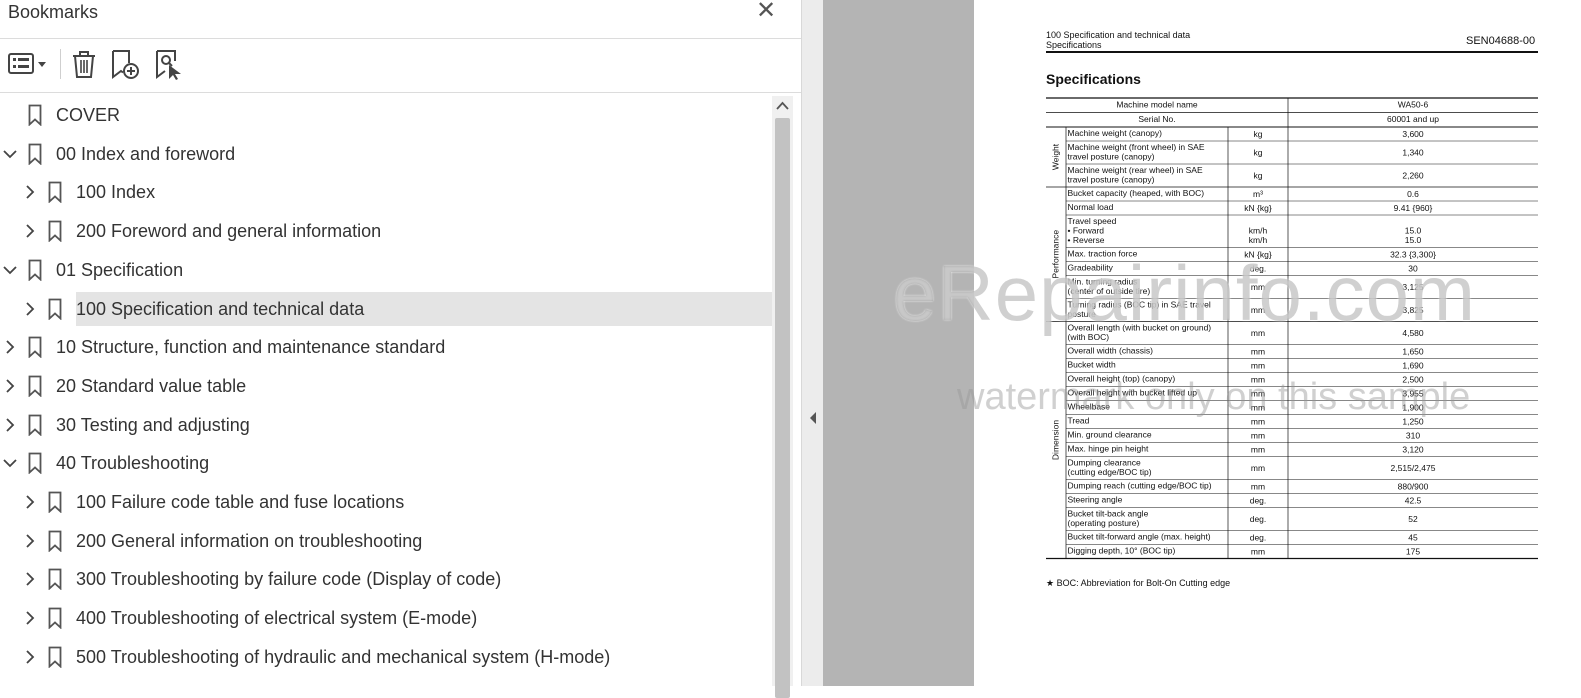  Describe the element at coordinates (1074, 45) in the screenshot. I see `page-header-subsection: Specifications` at that location.